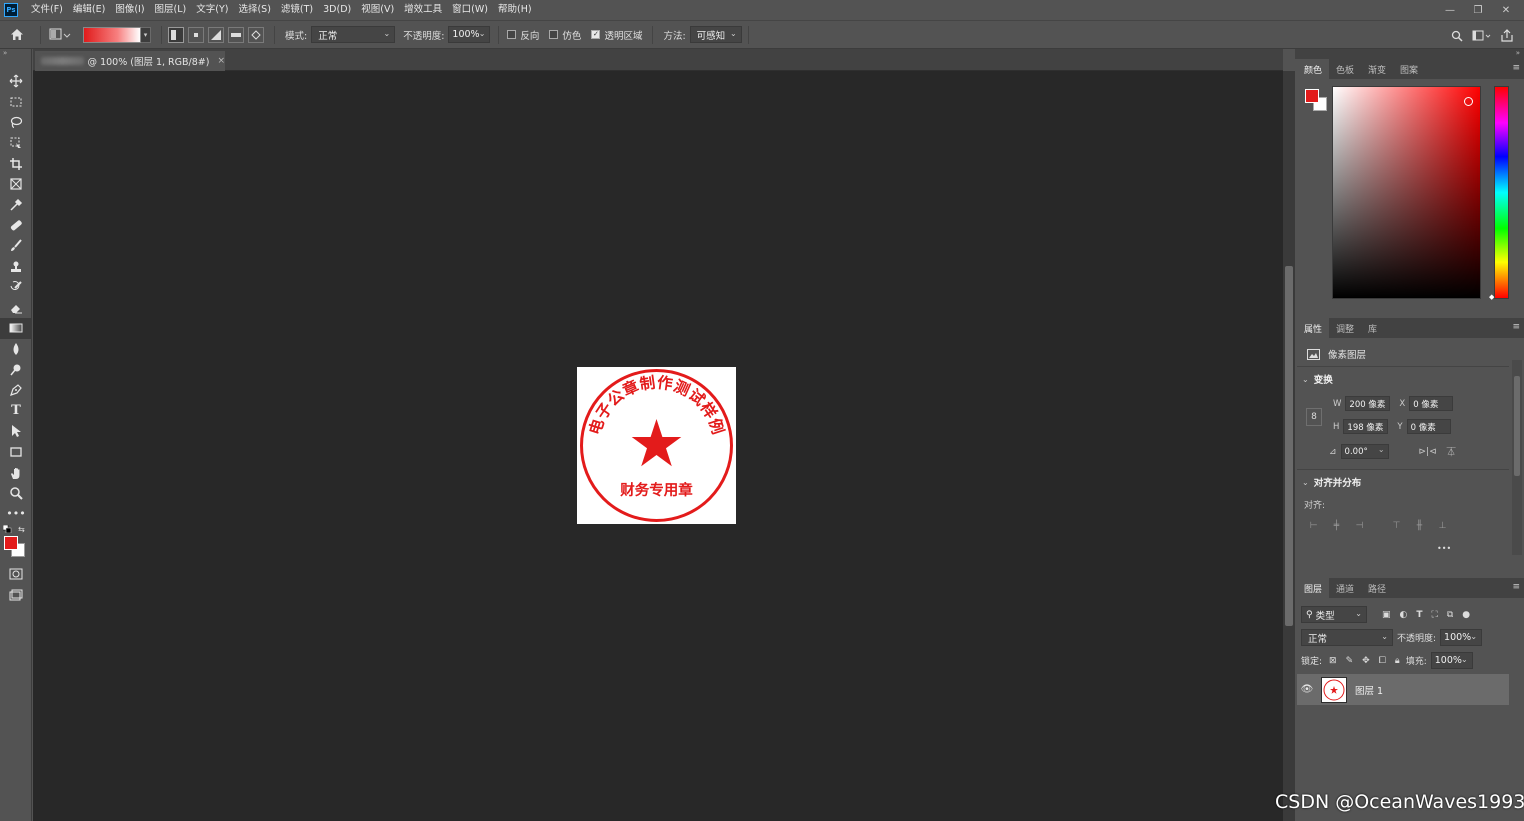 The image size is (1524, 821). I want to click on lock-pixels-icon: ✎, so click(1350, 661).